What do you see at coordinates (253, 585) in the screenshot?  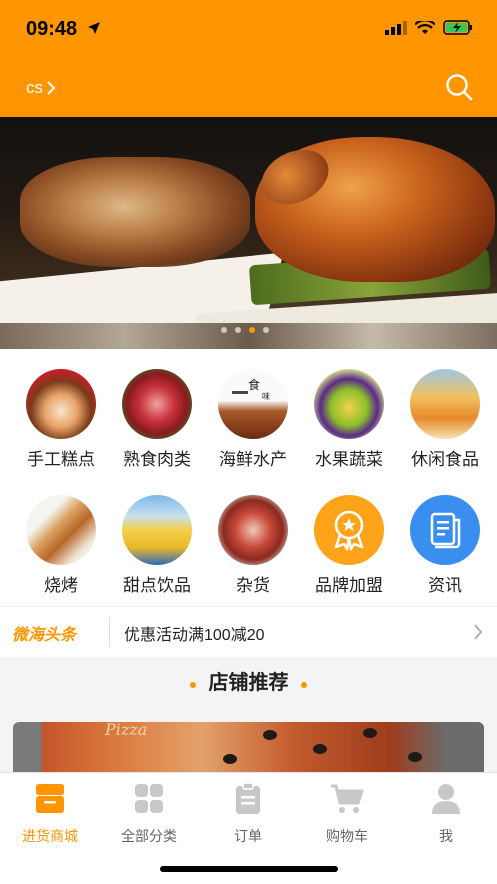 I see `menu-label: 杂货` at bounding box center [253, 585].